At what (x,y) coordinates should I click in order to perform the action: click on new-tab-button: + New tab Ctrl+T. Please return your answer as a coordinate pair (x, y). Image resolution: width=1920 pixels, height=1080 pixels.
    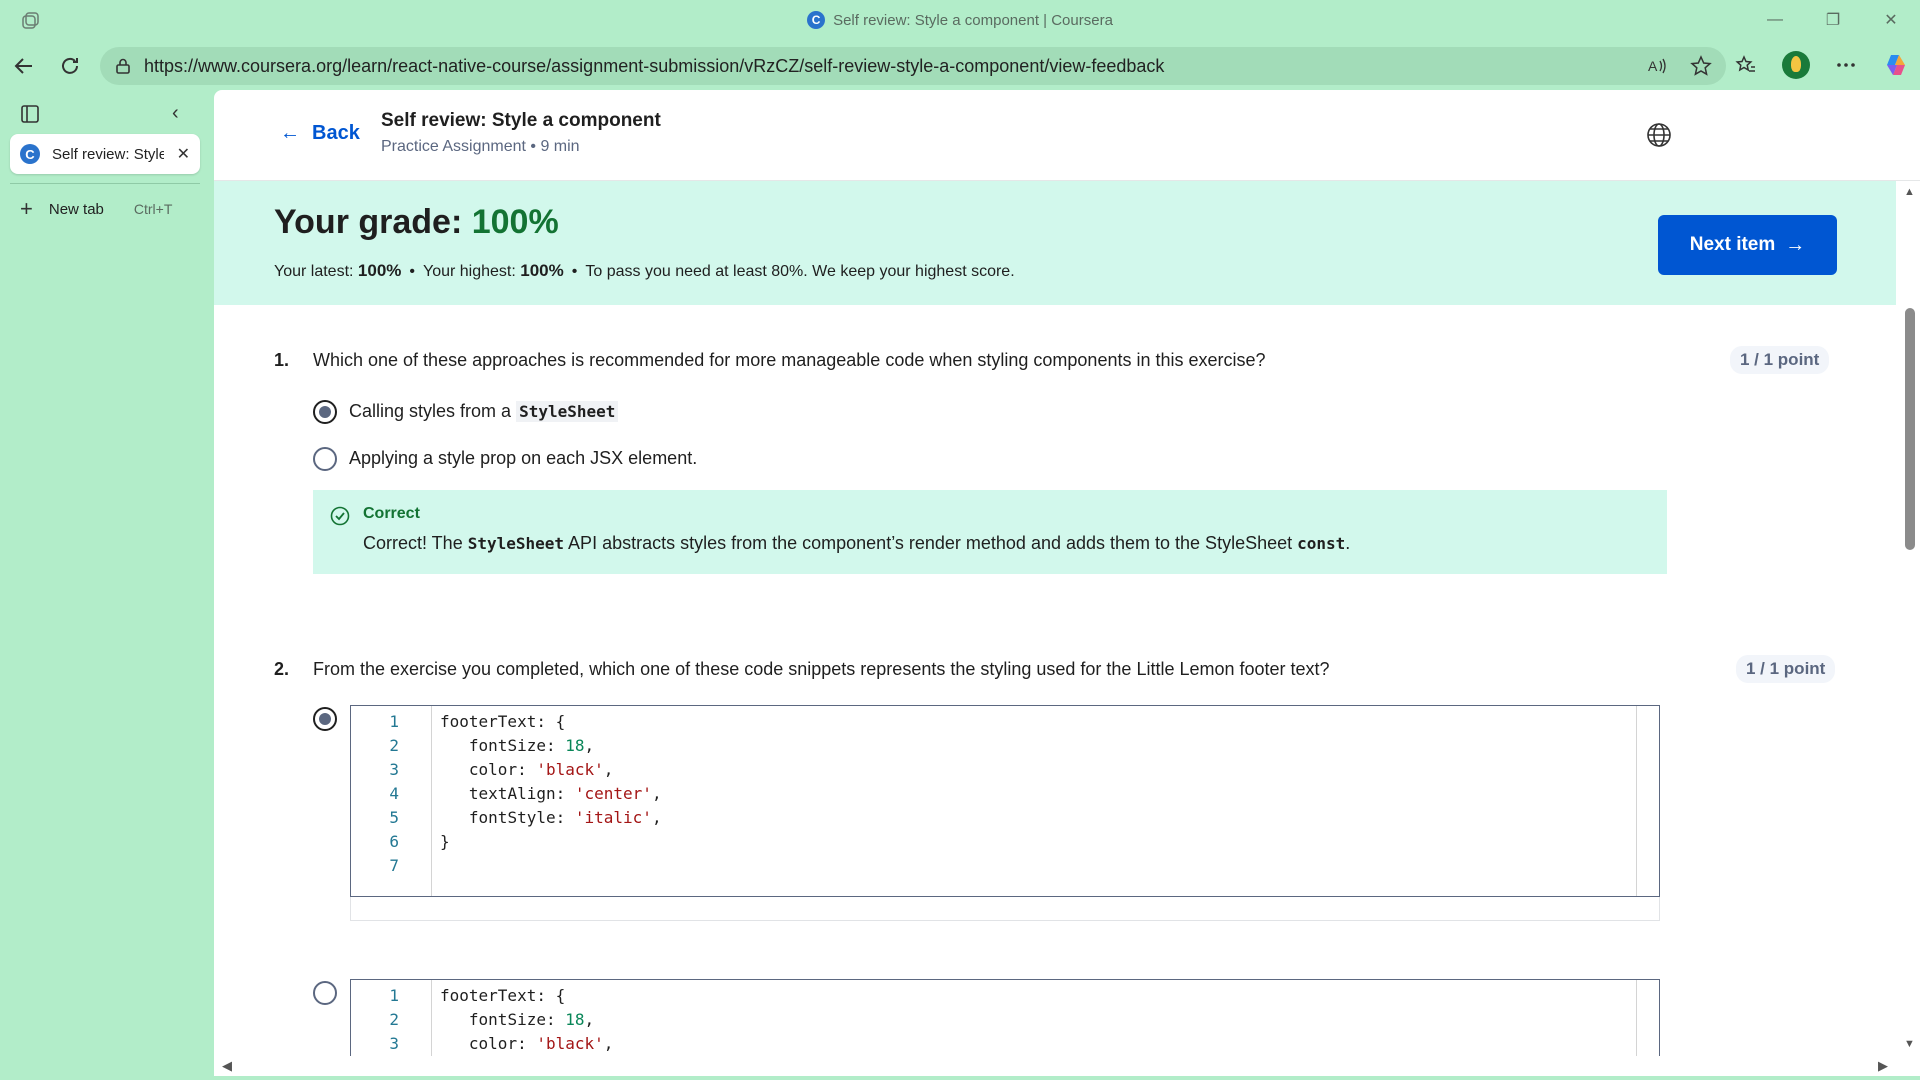
    Looking at the image, I should click on (105, 209).